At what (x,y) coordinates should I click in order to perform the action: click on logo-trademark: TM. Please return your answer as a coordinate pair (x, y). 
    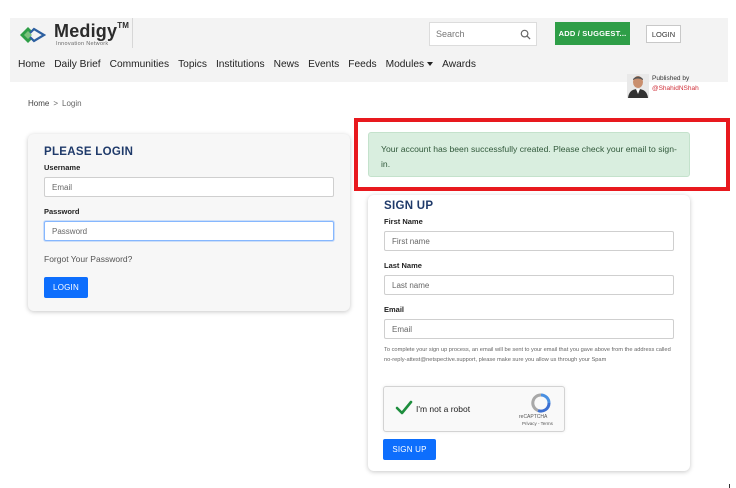
    Looking at the image, I should click on (123, 25).